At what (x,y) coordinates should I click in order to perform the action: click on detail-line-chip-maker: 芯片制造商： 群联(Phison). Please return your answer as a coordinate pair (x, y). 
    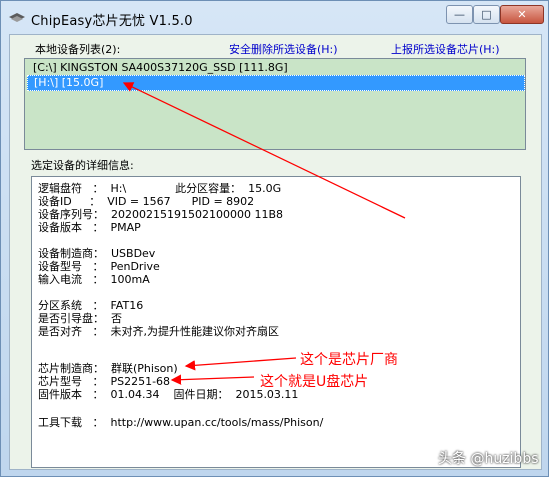
    Looking at the image, I should click on (108, 368).